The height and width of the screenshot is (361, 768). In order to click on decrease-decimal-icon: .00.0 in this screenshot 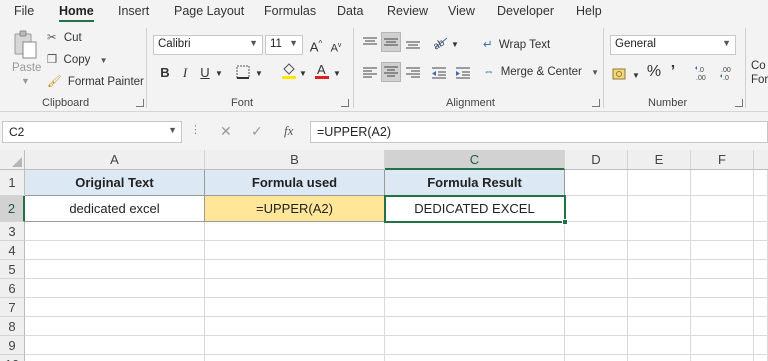, I will do `click(728, 73)`.